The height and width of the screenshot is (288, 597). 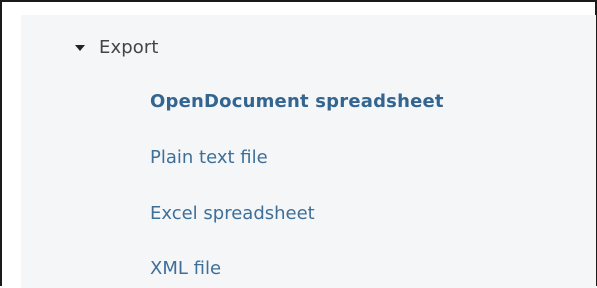 I want to click on export-option-xml-file: XML file, so click(x=185, y=268).